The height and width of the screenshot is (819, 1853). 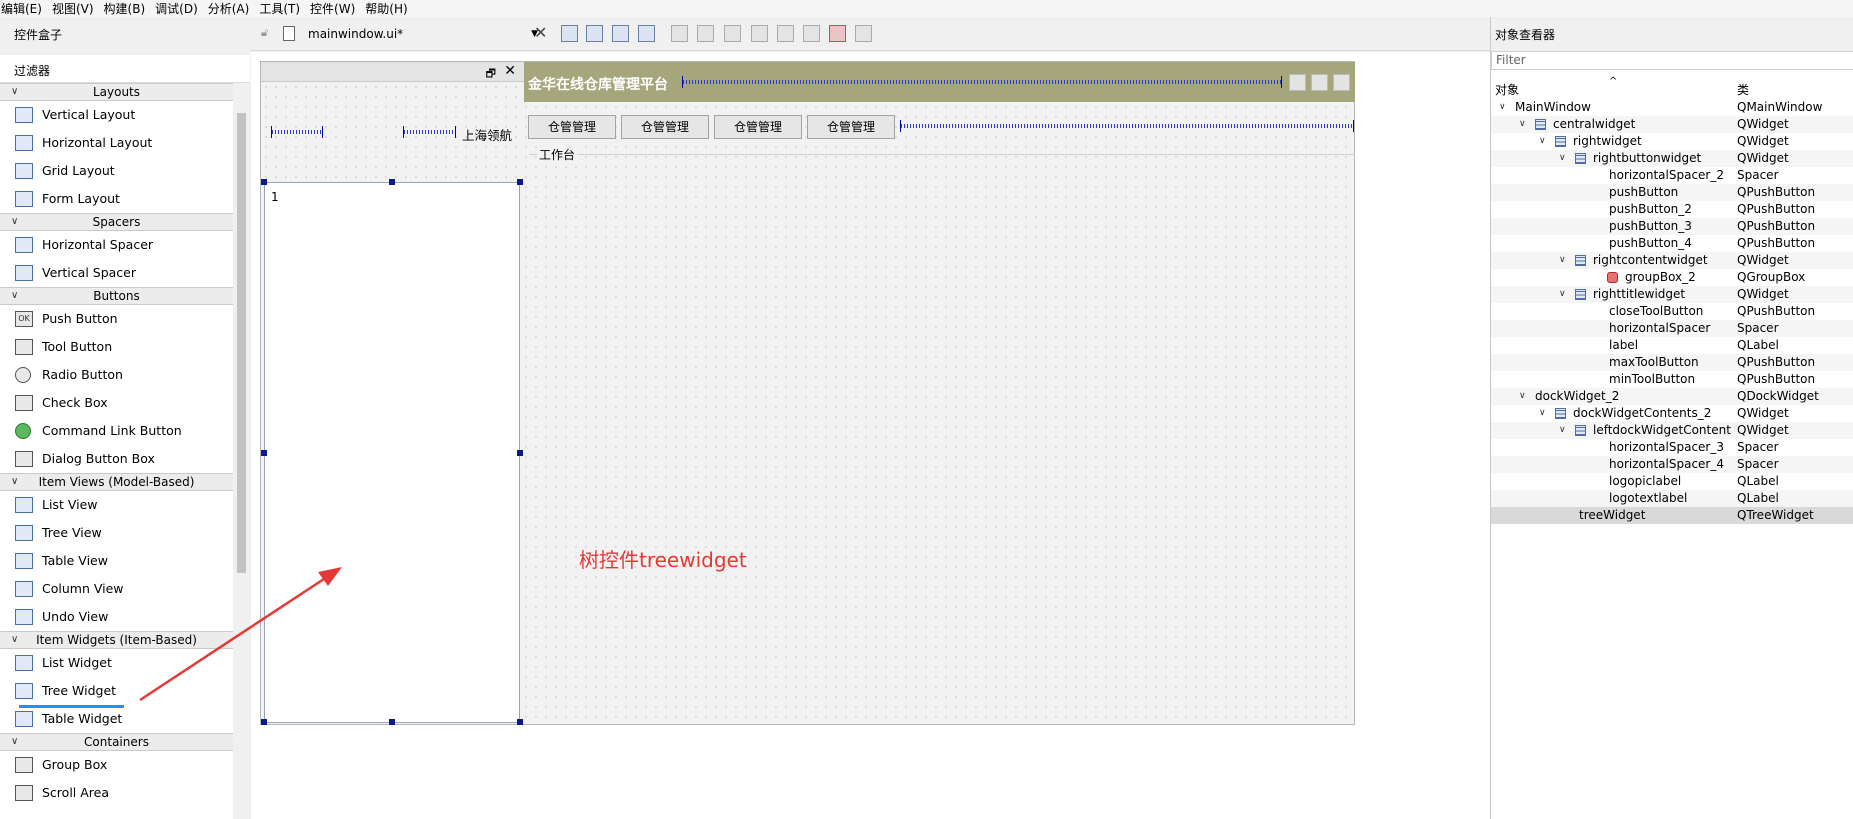 What do you see at coordinates (569, 33) in the screenshot?
I see `edit-widgets-icon` at bounding box center [569, 33].